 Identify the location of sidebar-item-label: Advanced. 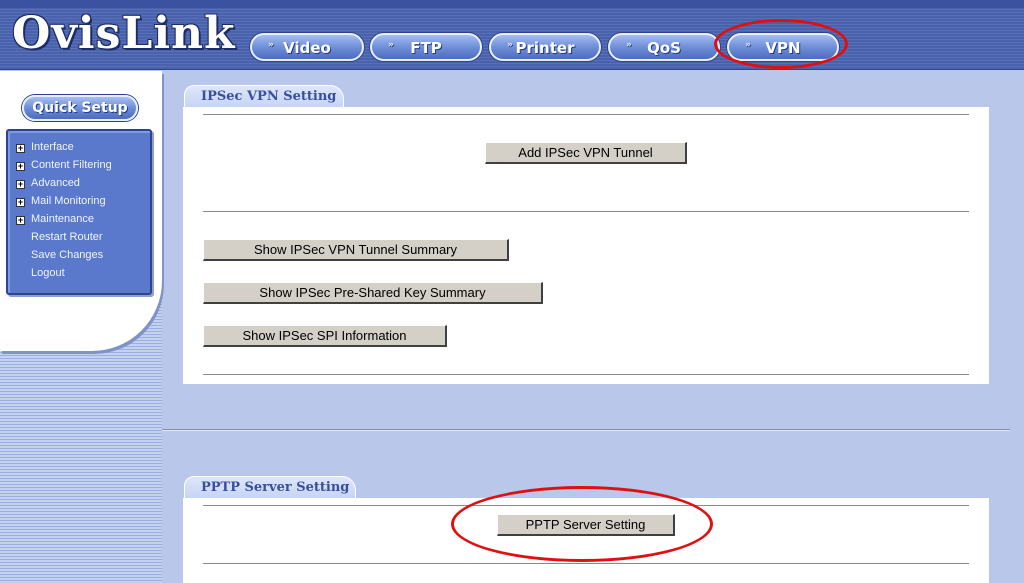
(55, 183).